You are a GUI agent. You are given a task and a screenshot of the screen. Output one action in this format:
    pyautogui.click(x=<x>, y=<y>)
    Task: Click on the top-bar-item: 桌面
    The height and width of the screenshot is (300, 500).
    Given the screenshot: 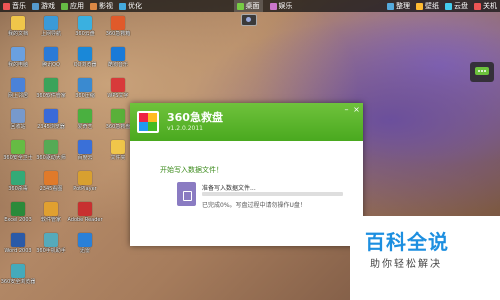 What is the action you would take?
    pyautogui.click(x=248, y=6)
    